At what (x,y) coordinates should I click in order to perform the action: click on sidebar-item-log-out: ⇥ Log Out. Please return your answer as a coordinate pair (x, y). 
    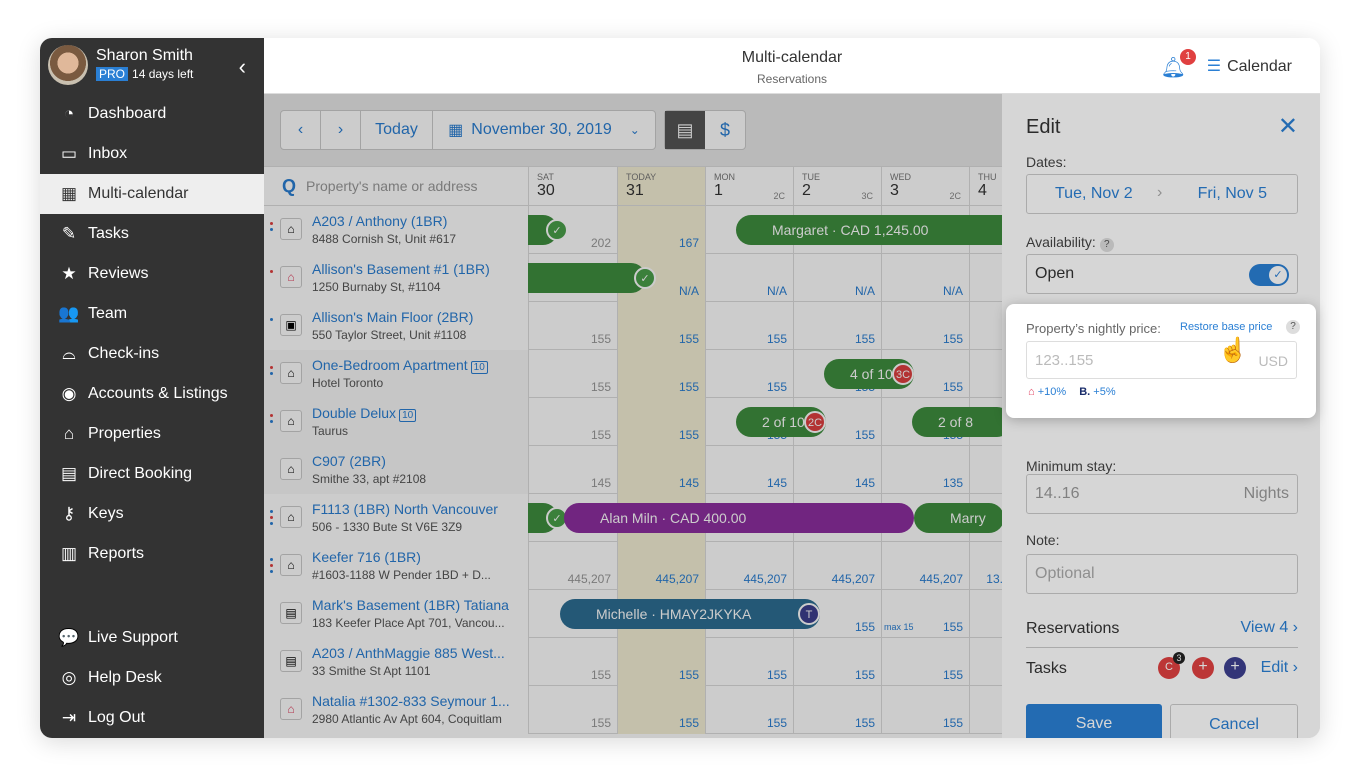
    Looking at the image, I should click on (152, 718).